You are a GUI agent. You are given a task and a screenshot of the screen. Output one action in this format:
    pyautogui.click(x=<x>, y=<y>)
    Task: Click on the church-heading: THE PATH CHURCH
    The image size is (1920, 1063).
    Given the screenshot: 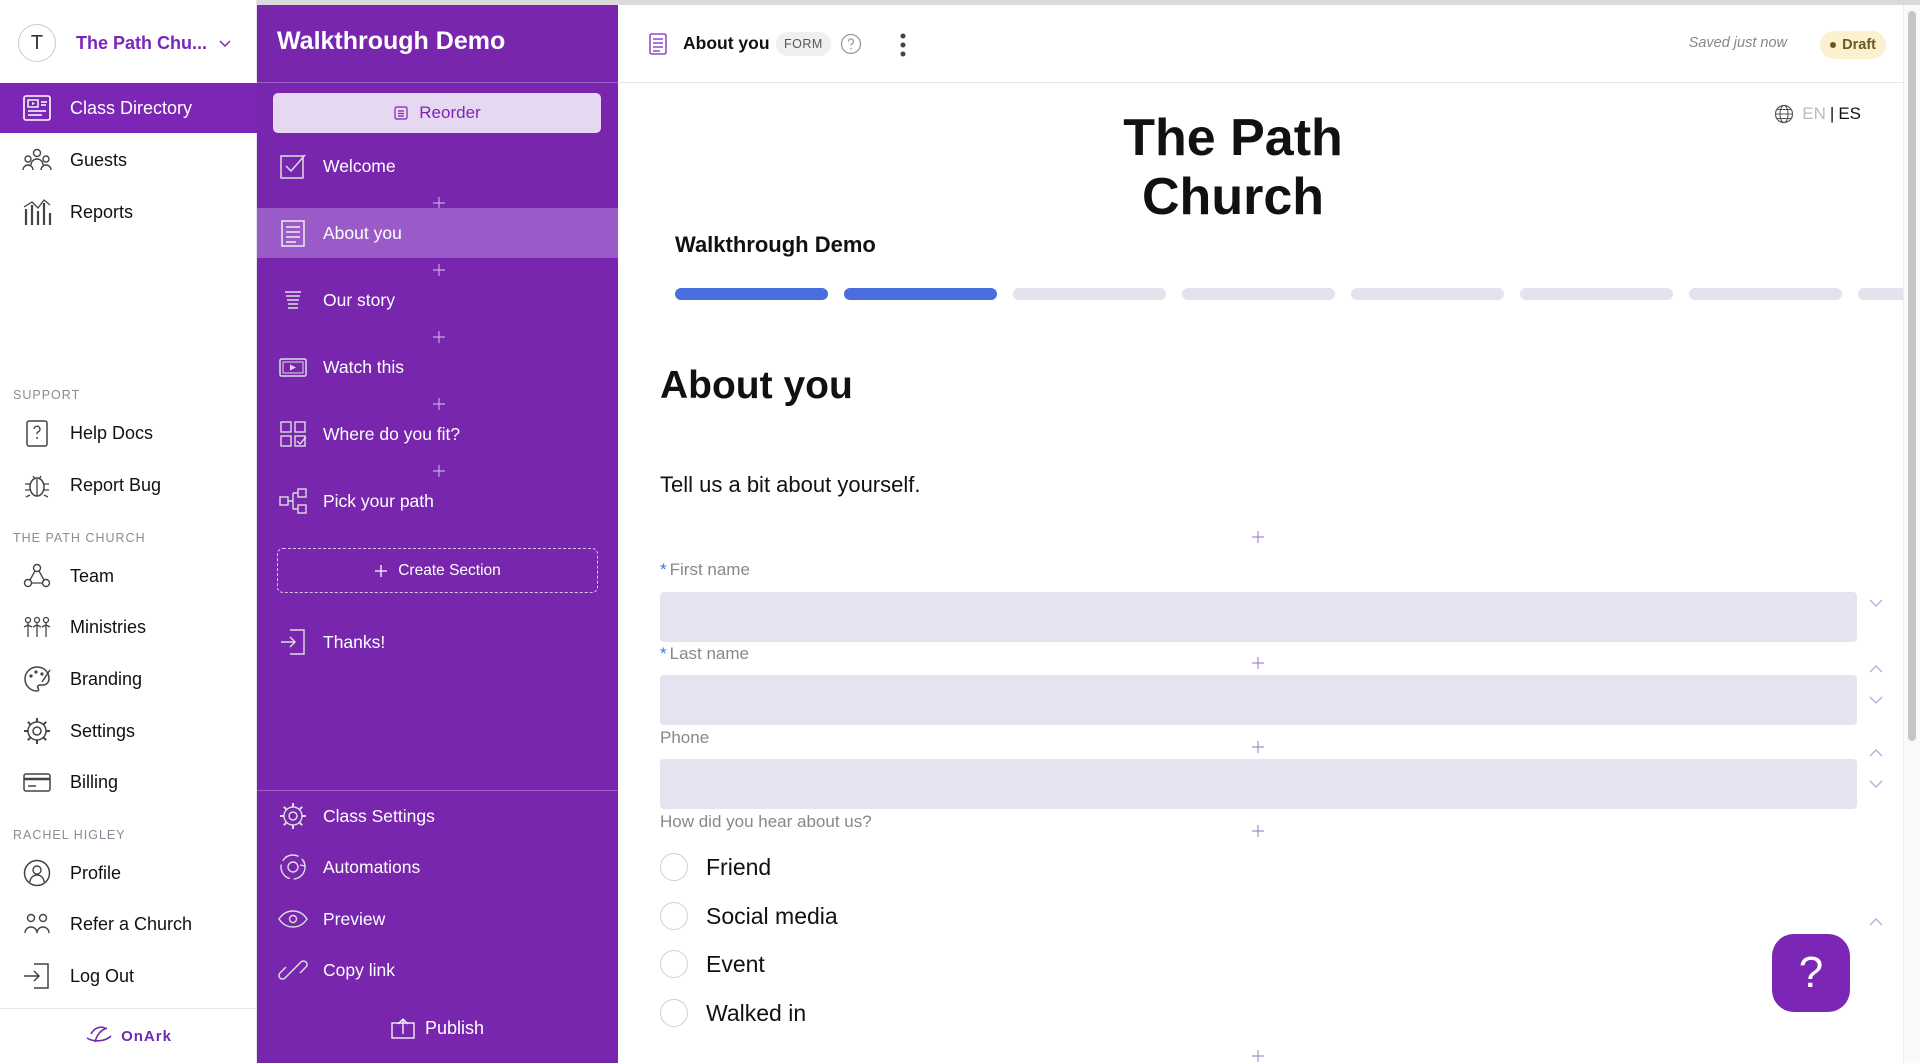 What is the action you would take?
    pyautogui.click(x=79, y=538)
    